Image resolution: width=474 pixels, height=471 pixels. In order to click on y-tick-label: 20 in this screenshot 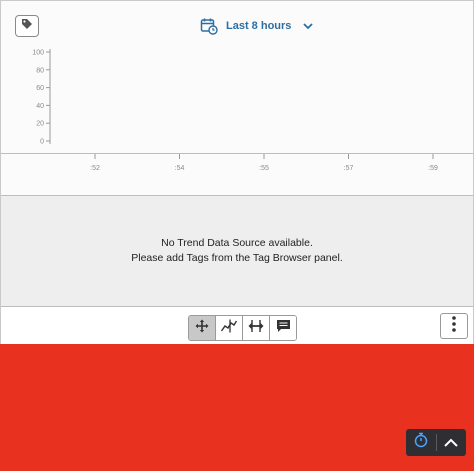, I will do `click(40, 124)`.